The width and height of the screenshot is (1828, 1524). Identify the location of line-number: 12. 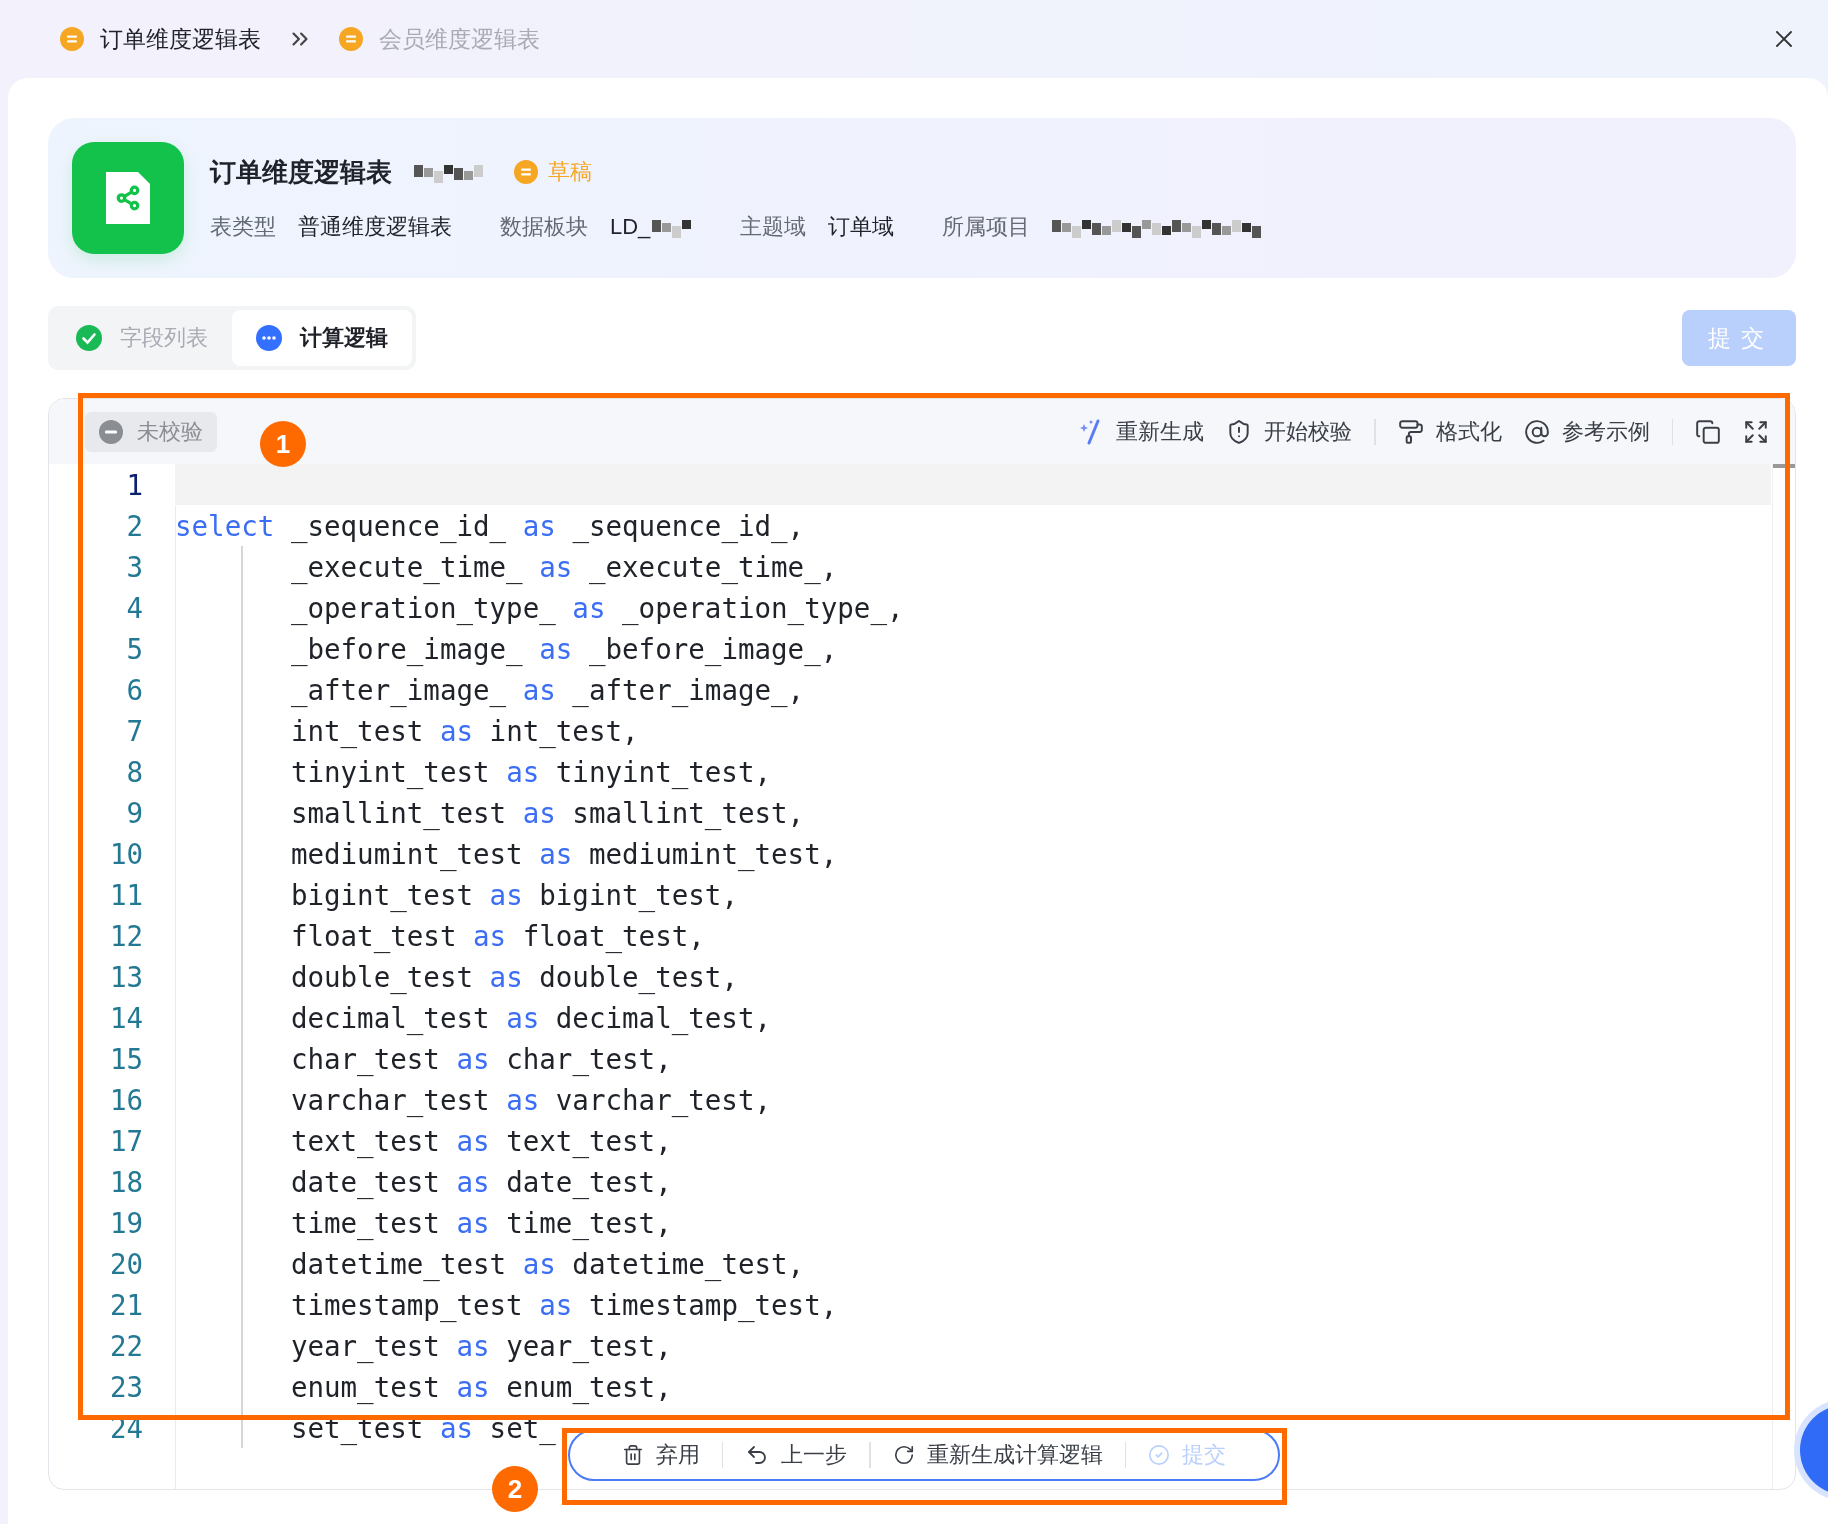
(126, 935).